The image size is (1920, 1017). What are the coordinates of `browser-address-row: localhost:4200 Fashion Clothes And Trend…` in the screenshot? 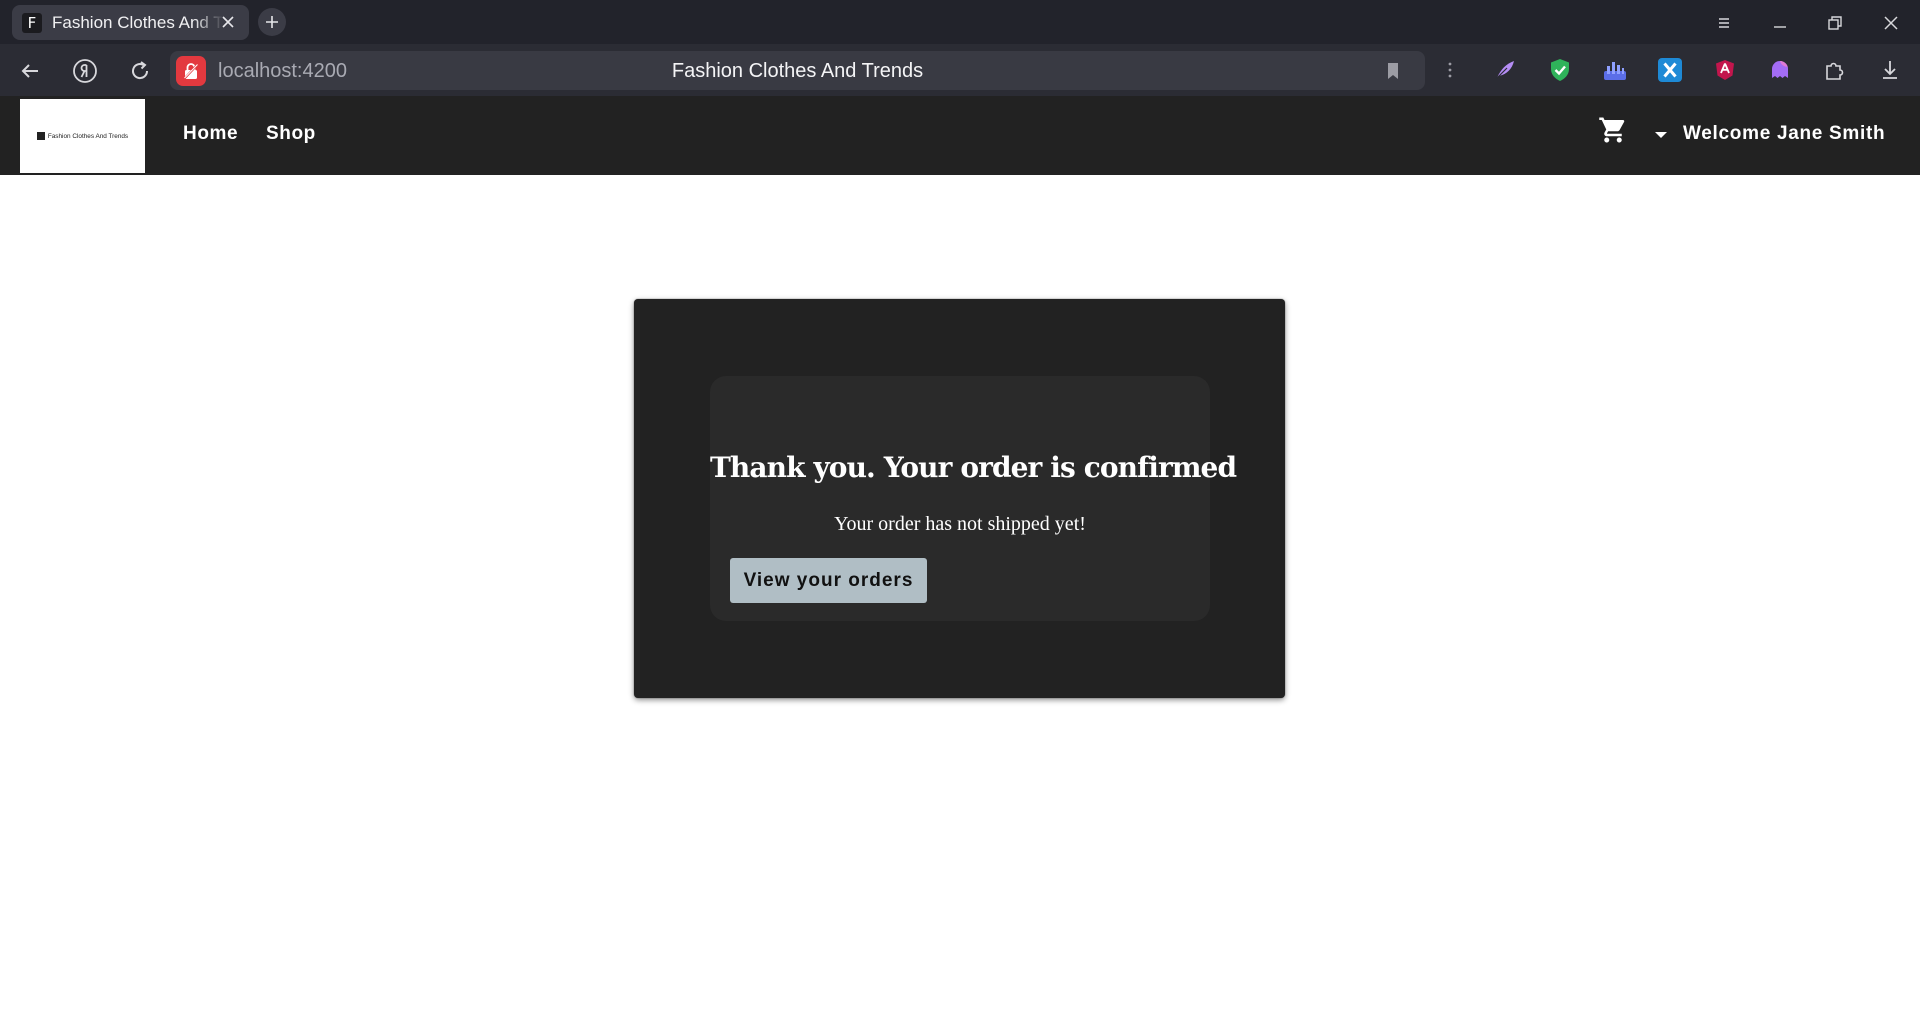 It's located at (960, 70).